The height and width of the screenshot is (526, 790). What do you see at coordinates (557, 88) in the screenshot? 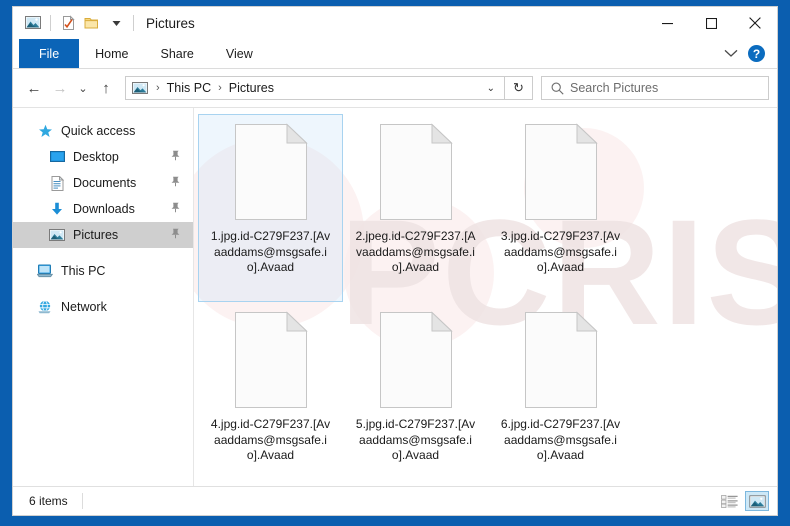
I see `search-icon` at bounding box center [557, 88].